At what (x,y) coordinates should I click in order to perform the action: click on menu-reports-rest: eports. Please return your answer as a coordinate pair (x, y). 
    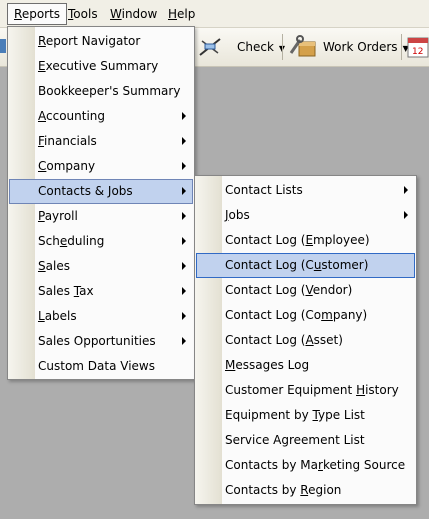
    Looking at the image, I should click on (41, 14).